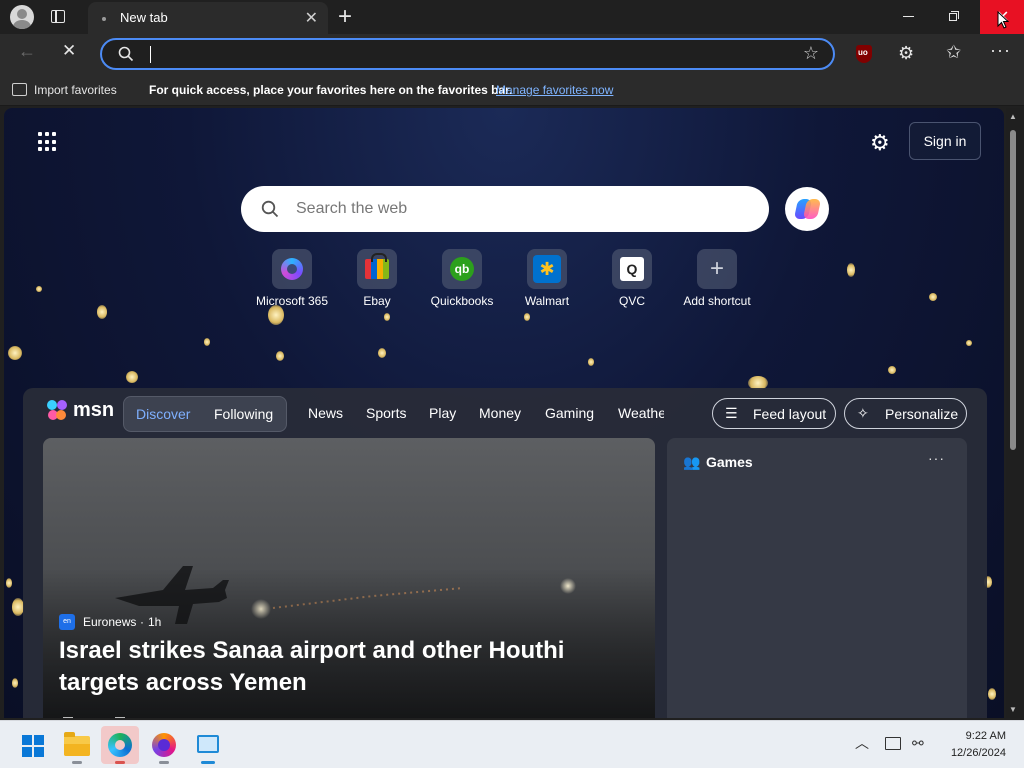 The height and width of the screenshot is (768, 1024). Describe the element at coordinates (93, 410) in the screenshot. I see `msn-logo: msn` at that location.